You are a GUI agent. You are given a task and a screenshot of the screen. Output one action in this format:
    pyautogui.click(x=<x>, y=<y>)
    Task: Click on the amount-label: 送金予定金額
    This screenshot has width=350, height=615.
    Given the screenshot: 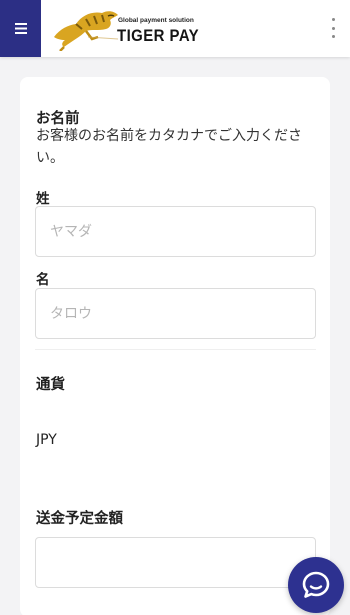 What is the action you would take?
    pyautogui.click(x=79, y=519)
    